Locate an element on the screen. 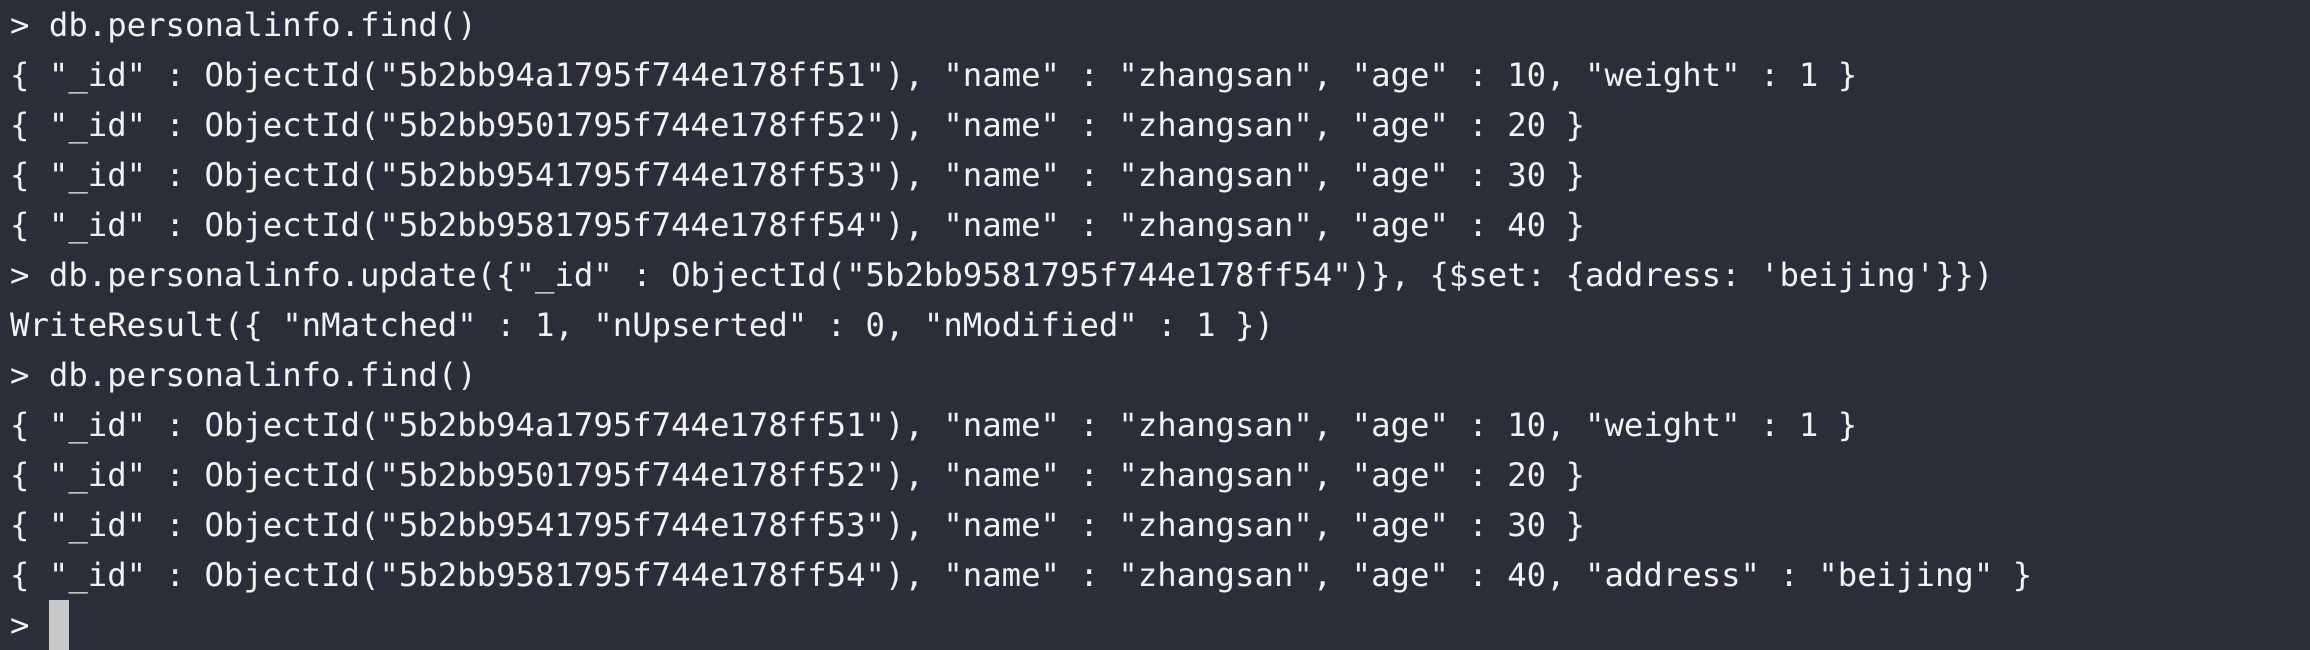 The width and height of the screenshot is (2310, 650). text-cursor is located at coordinates (58, 625).